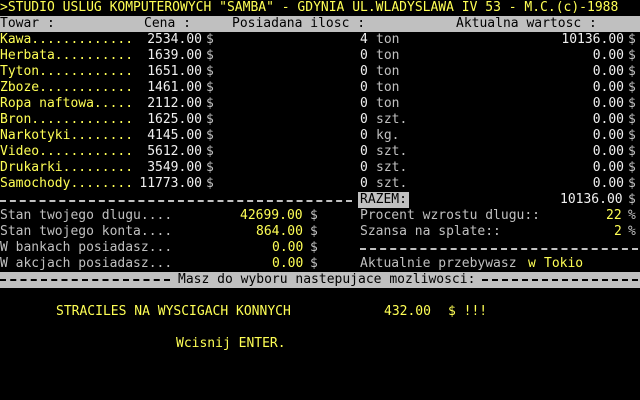 The height and width of the screenshot is (400, 640). I want to click on goods-row: Zboze............ 1461.00 $0 ton 0.00 $, so click(320, 88).